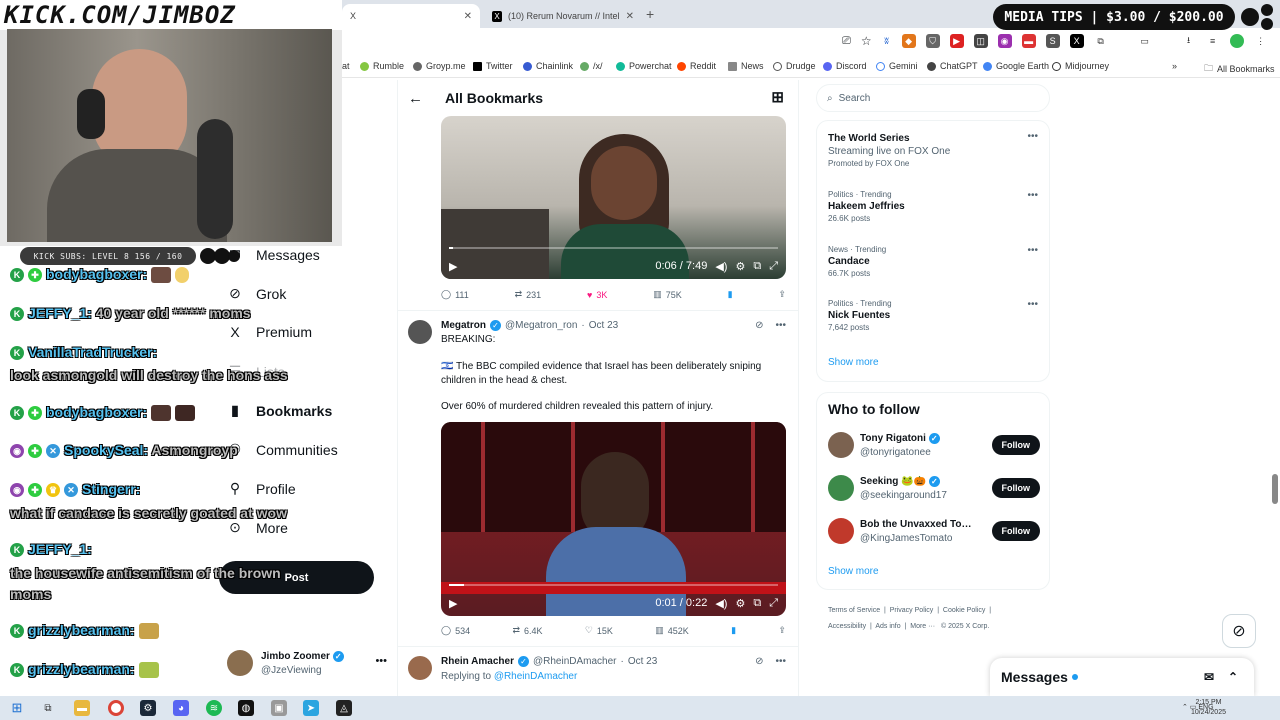 The height and width of the screenshot is (720, 1280). I want to click on app-icon: ▣, so click(279, 708).